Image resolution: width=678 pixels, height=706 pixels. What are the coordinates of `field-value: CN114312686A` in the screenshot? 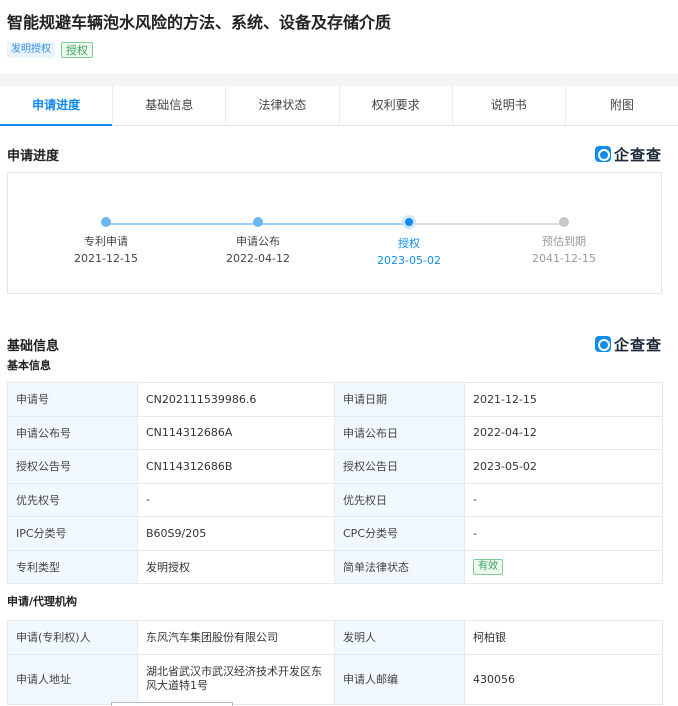 It's located at (236, 432).